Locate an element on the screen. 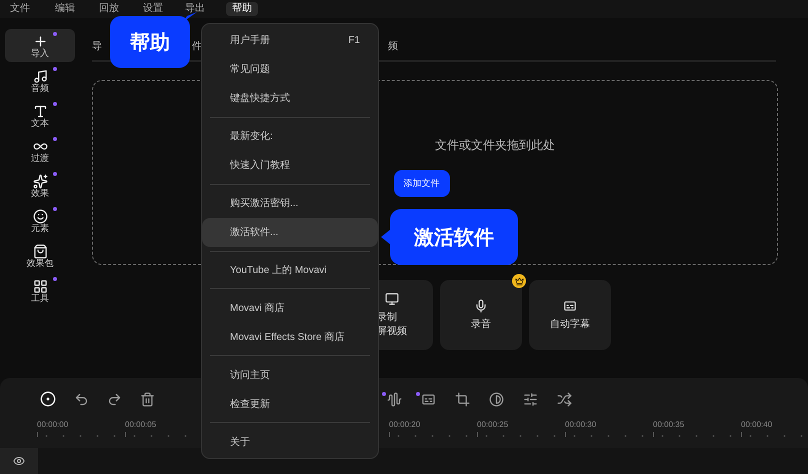 This screenshot has width=808, height=474. time-label: 00:00:00 is located at coordinates (53, 424).